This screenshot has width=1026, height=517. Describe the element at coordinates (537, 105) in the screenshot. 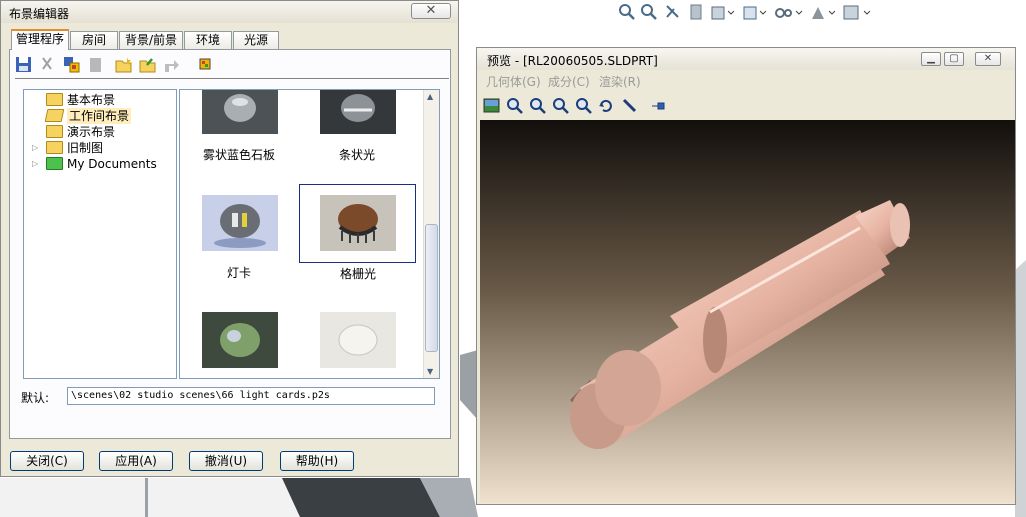

I see `zoom-in-icon` at that location.